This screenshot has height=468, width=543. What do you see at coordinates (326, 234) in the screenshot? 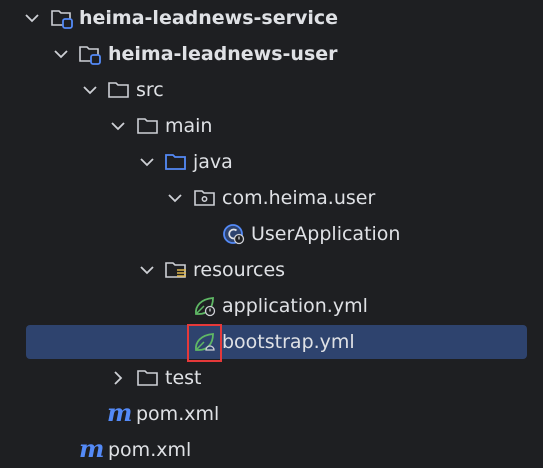
I see `tree-item-label: UserApplication` at bounding box center [326, 234].